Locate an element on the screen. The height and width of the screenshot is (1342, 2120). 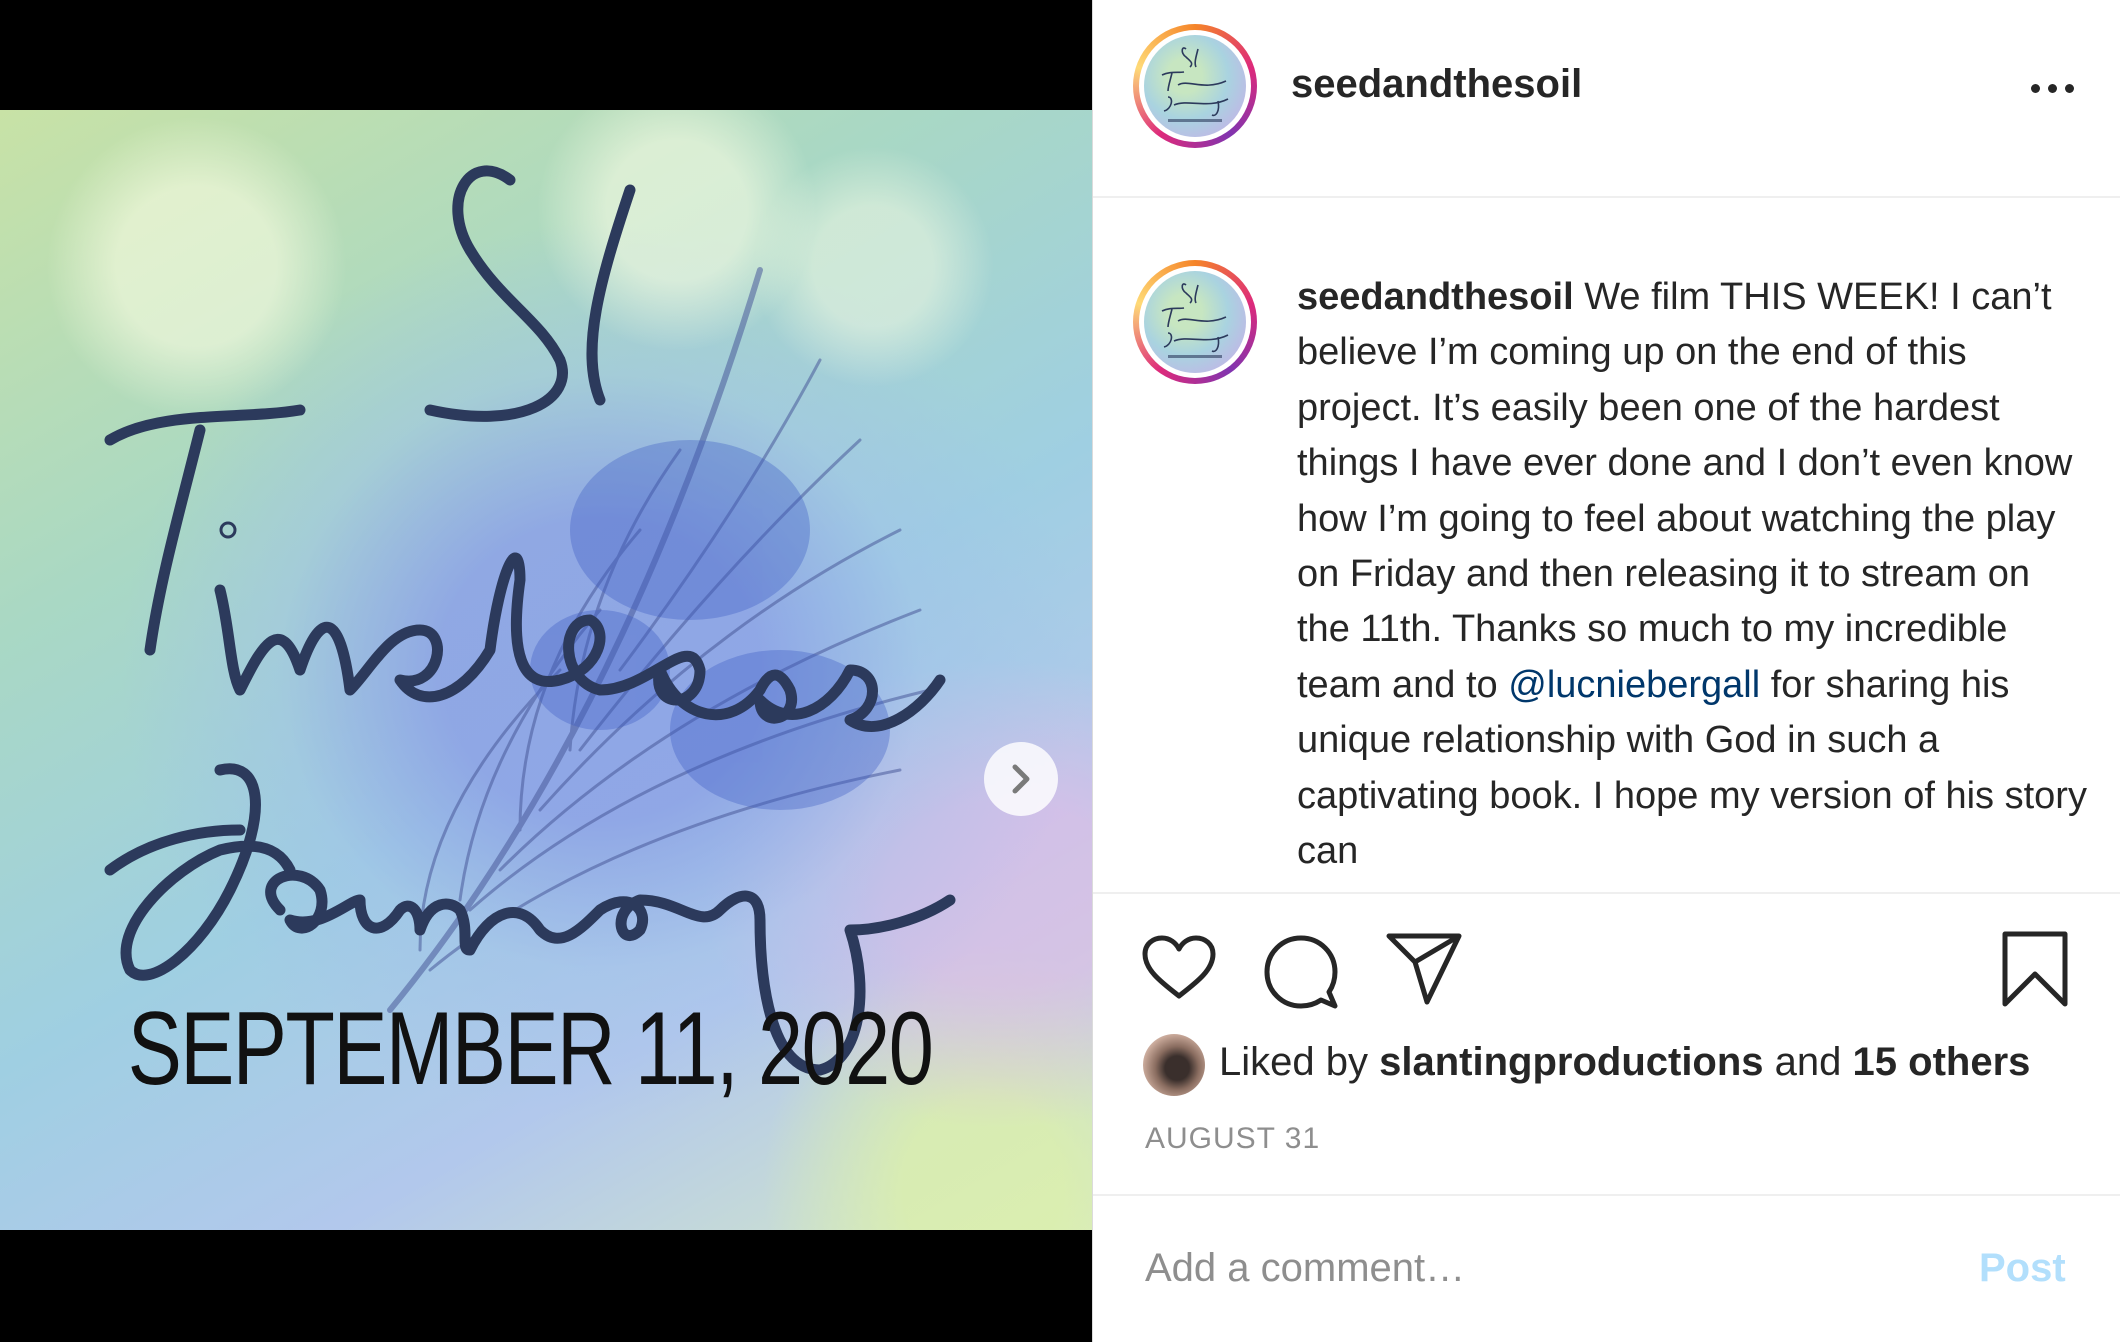
chevron-right-icon is located at coordinates (1021, 779).